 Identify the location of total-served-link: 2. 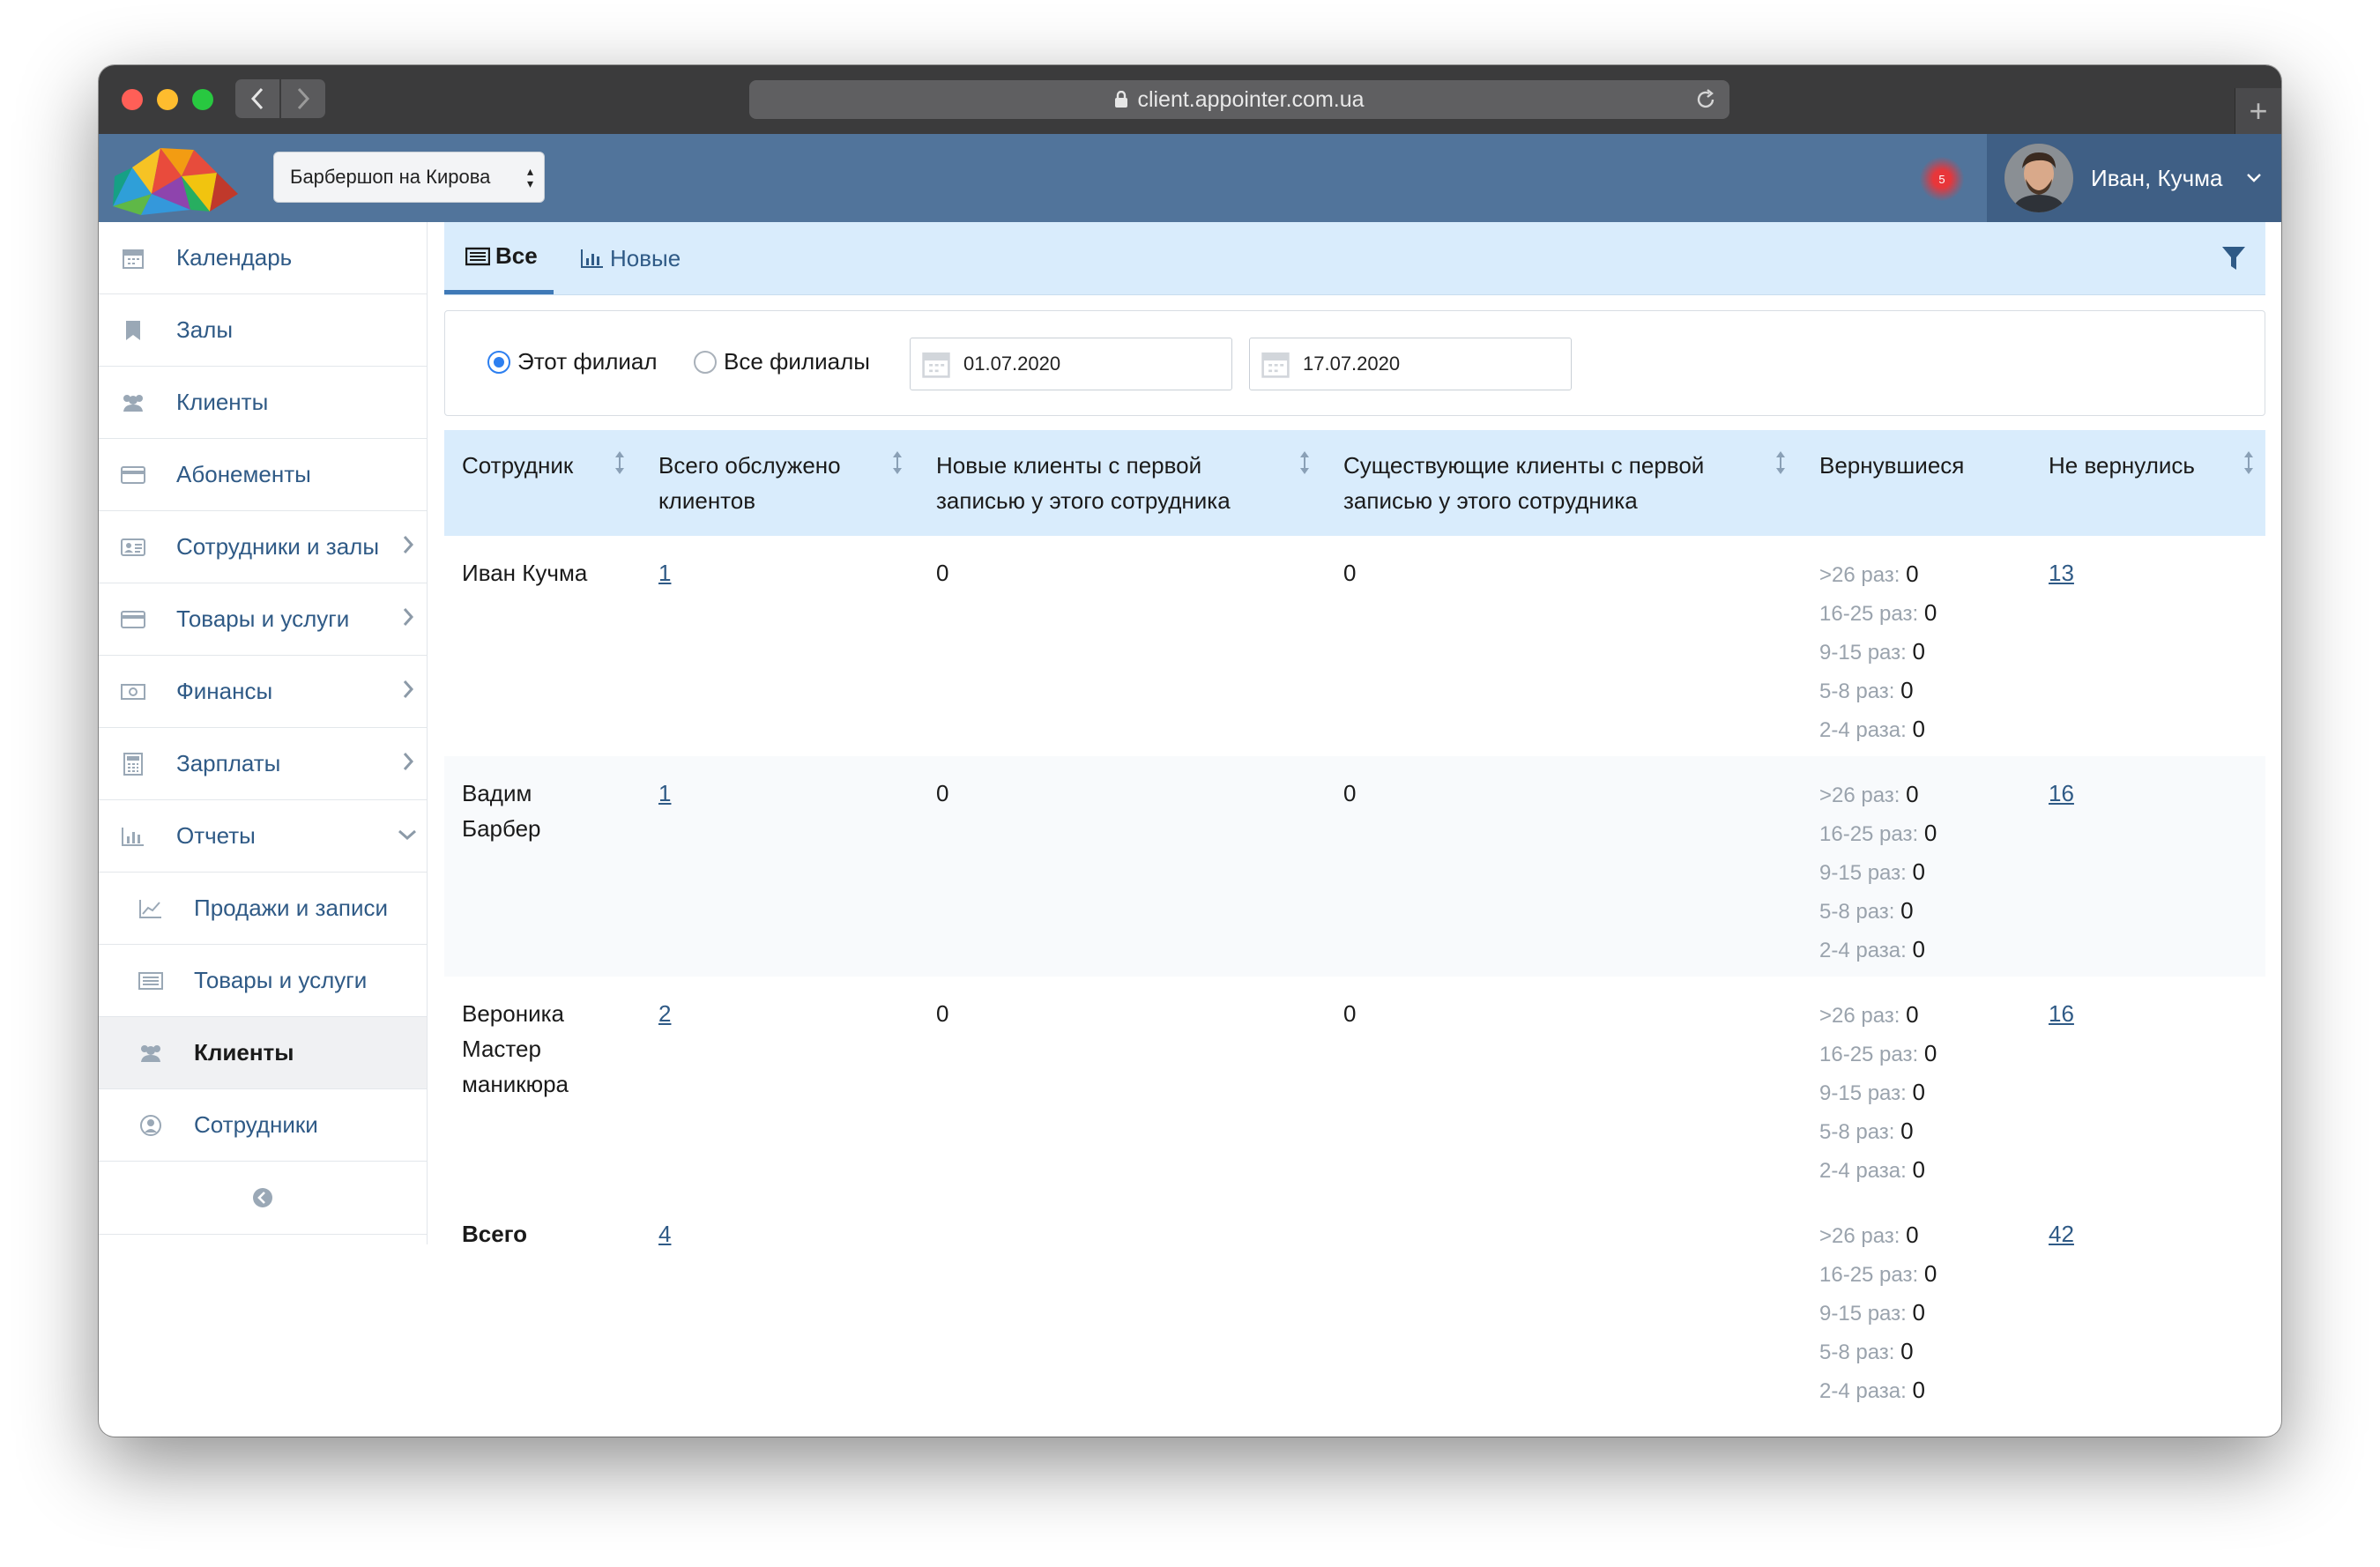
(664, 1014).